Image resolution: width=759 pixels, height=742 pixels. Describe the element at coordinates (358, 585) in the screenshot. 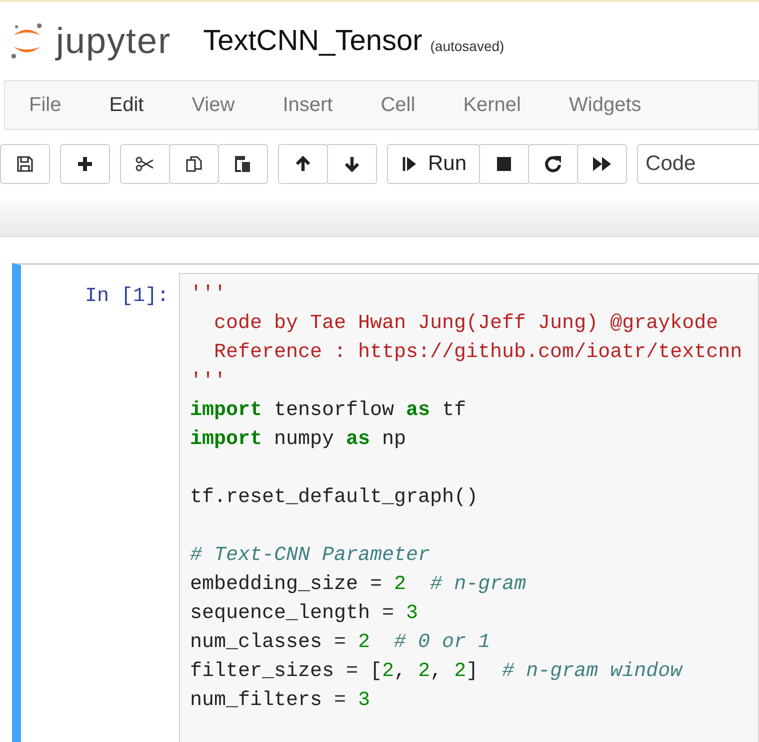

I see `code-line: embedding_size = 2 # n-gram` at that location.